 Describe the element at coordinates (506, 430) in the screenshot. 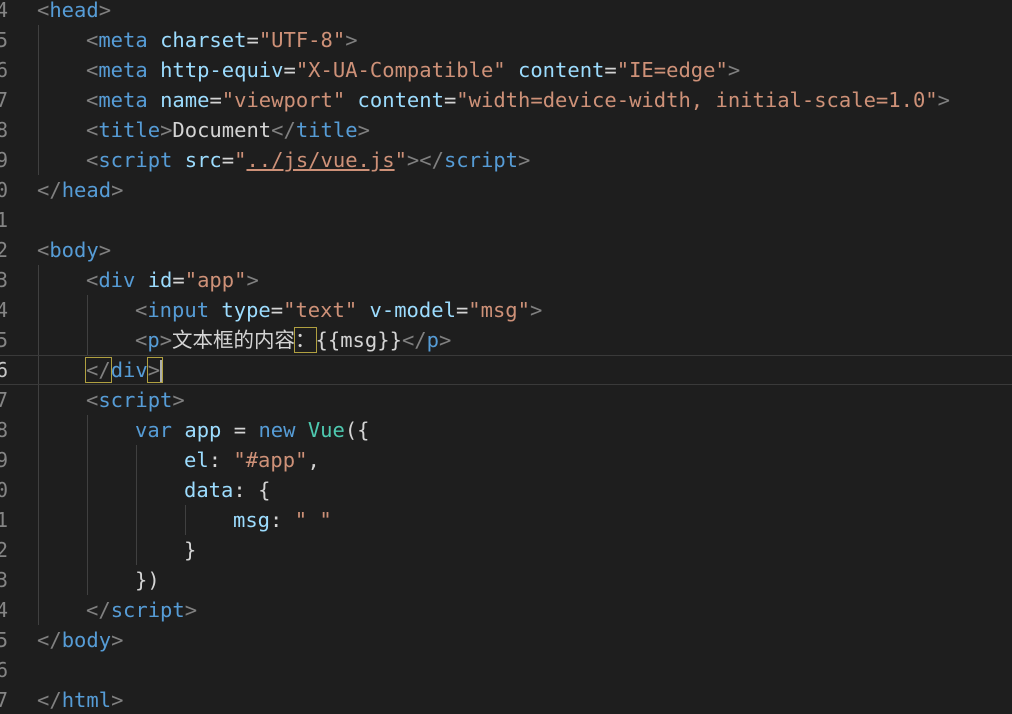

I see `code-line: 8 var app = new Vue({` at that location.